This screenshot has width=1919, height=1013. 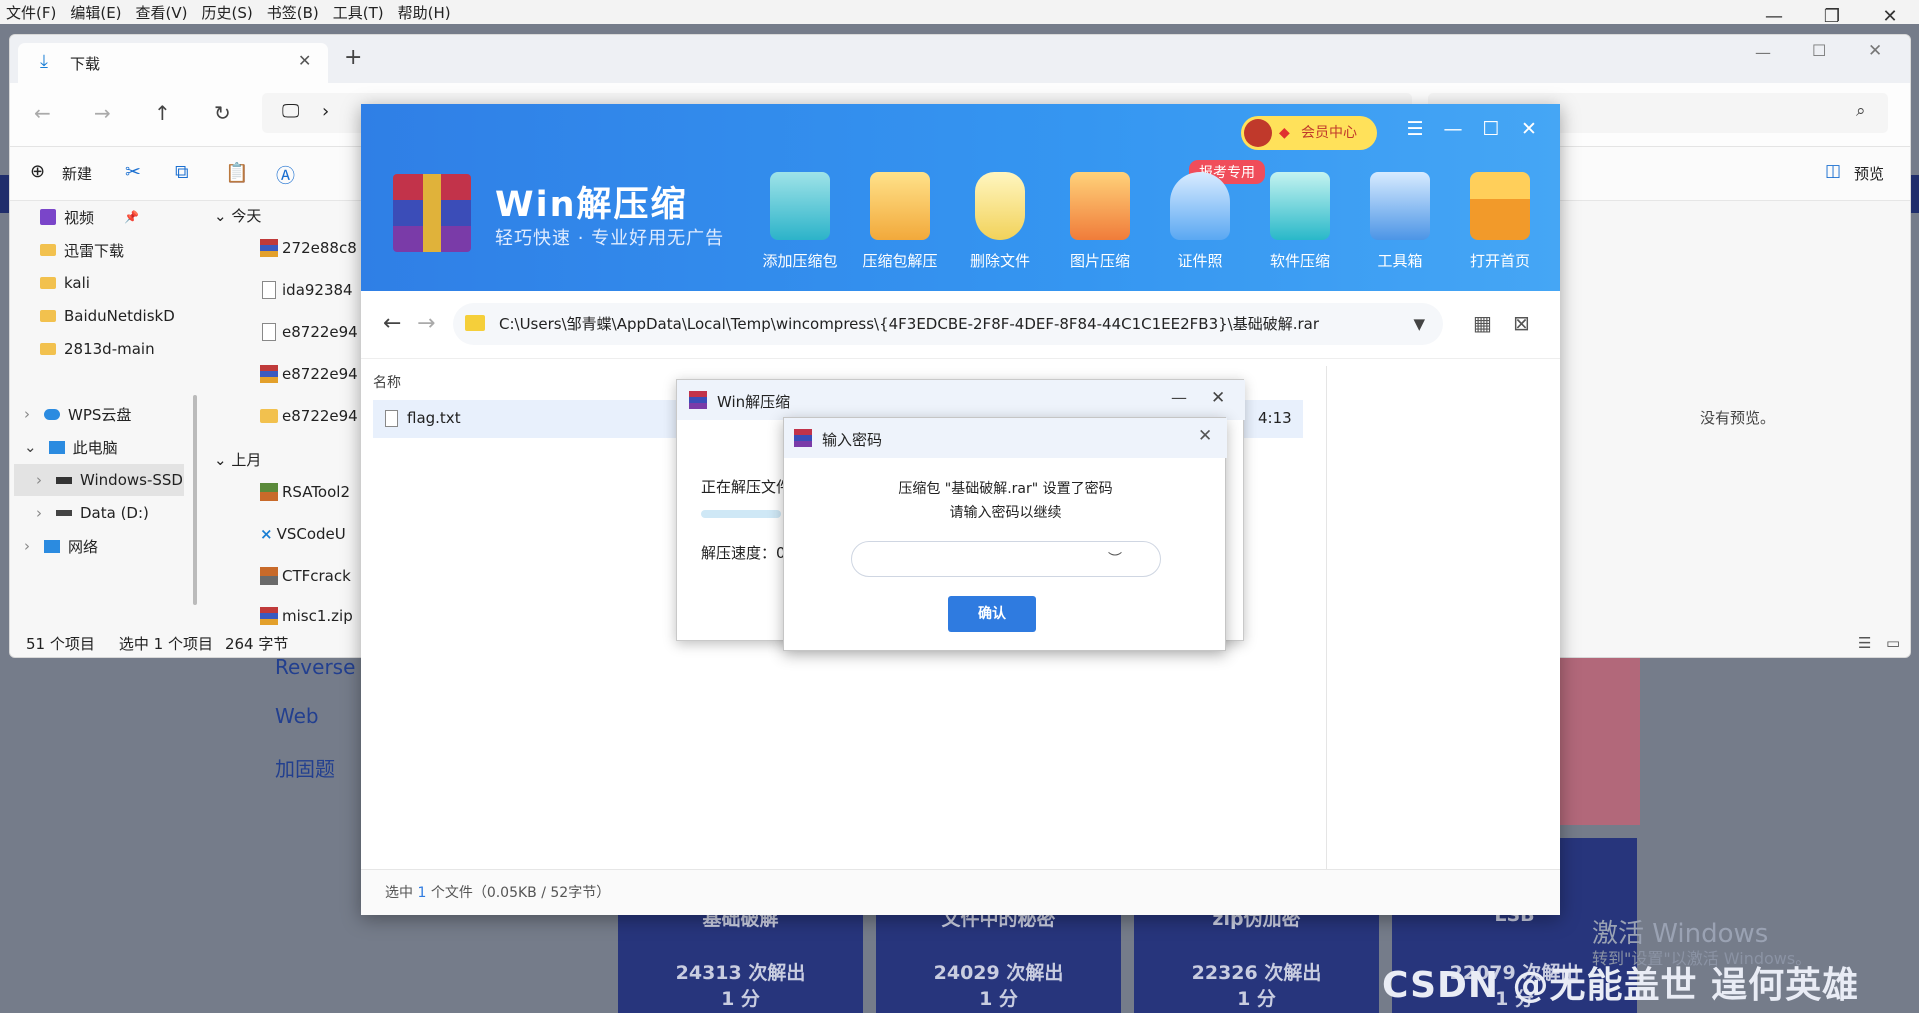 I want to click on group-header-today: ⌄ 今天, so click(x=237, y=215).